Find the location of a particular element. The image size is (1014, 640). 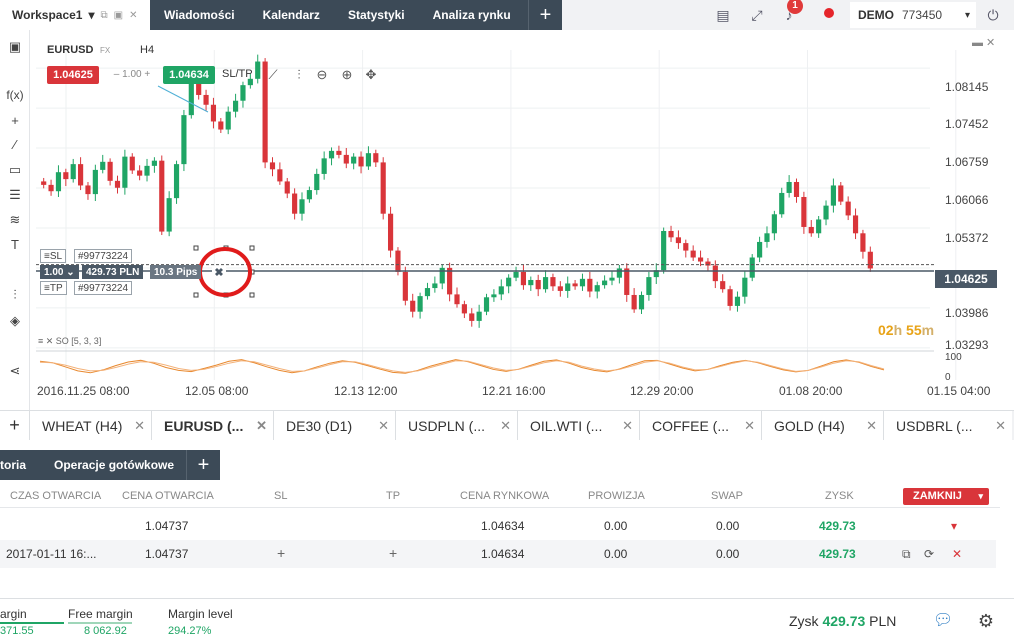

layout-icon: ▤ is located at coordinates (723, 15).